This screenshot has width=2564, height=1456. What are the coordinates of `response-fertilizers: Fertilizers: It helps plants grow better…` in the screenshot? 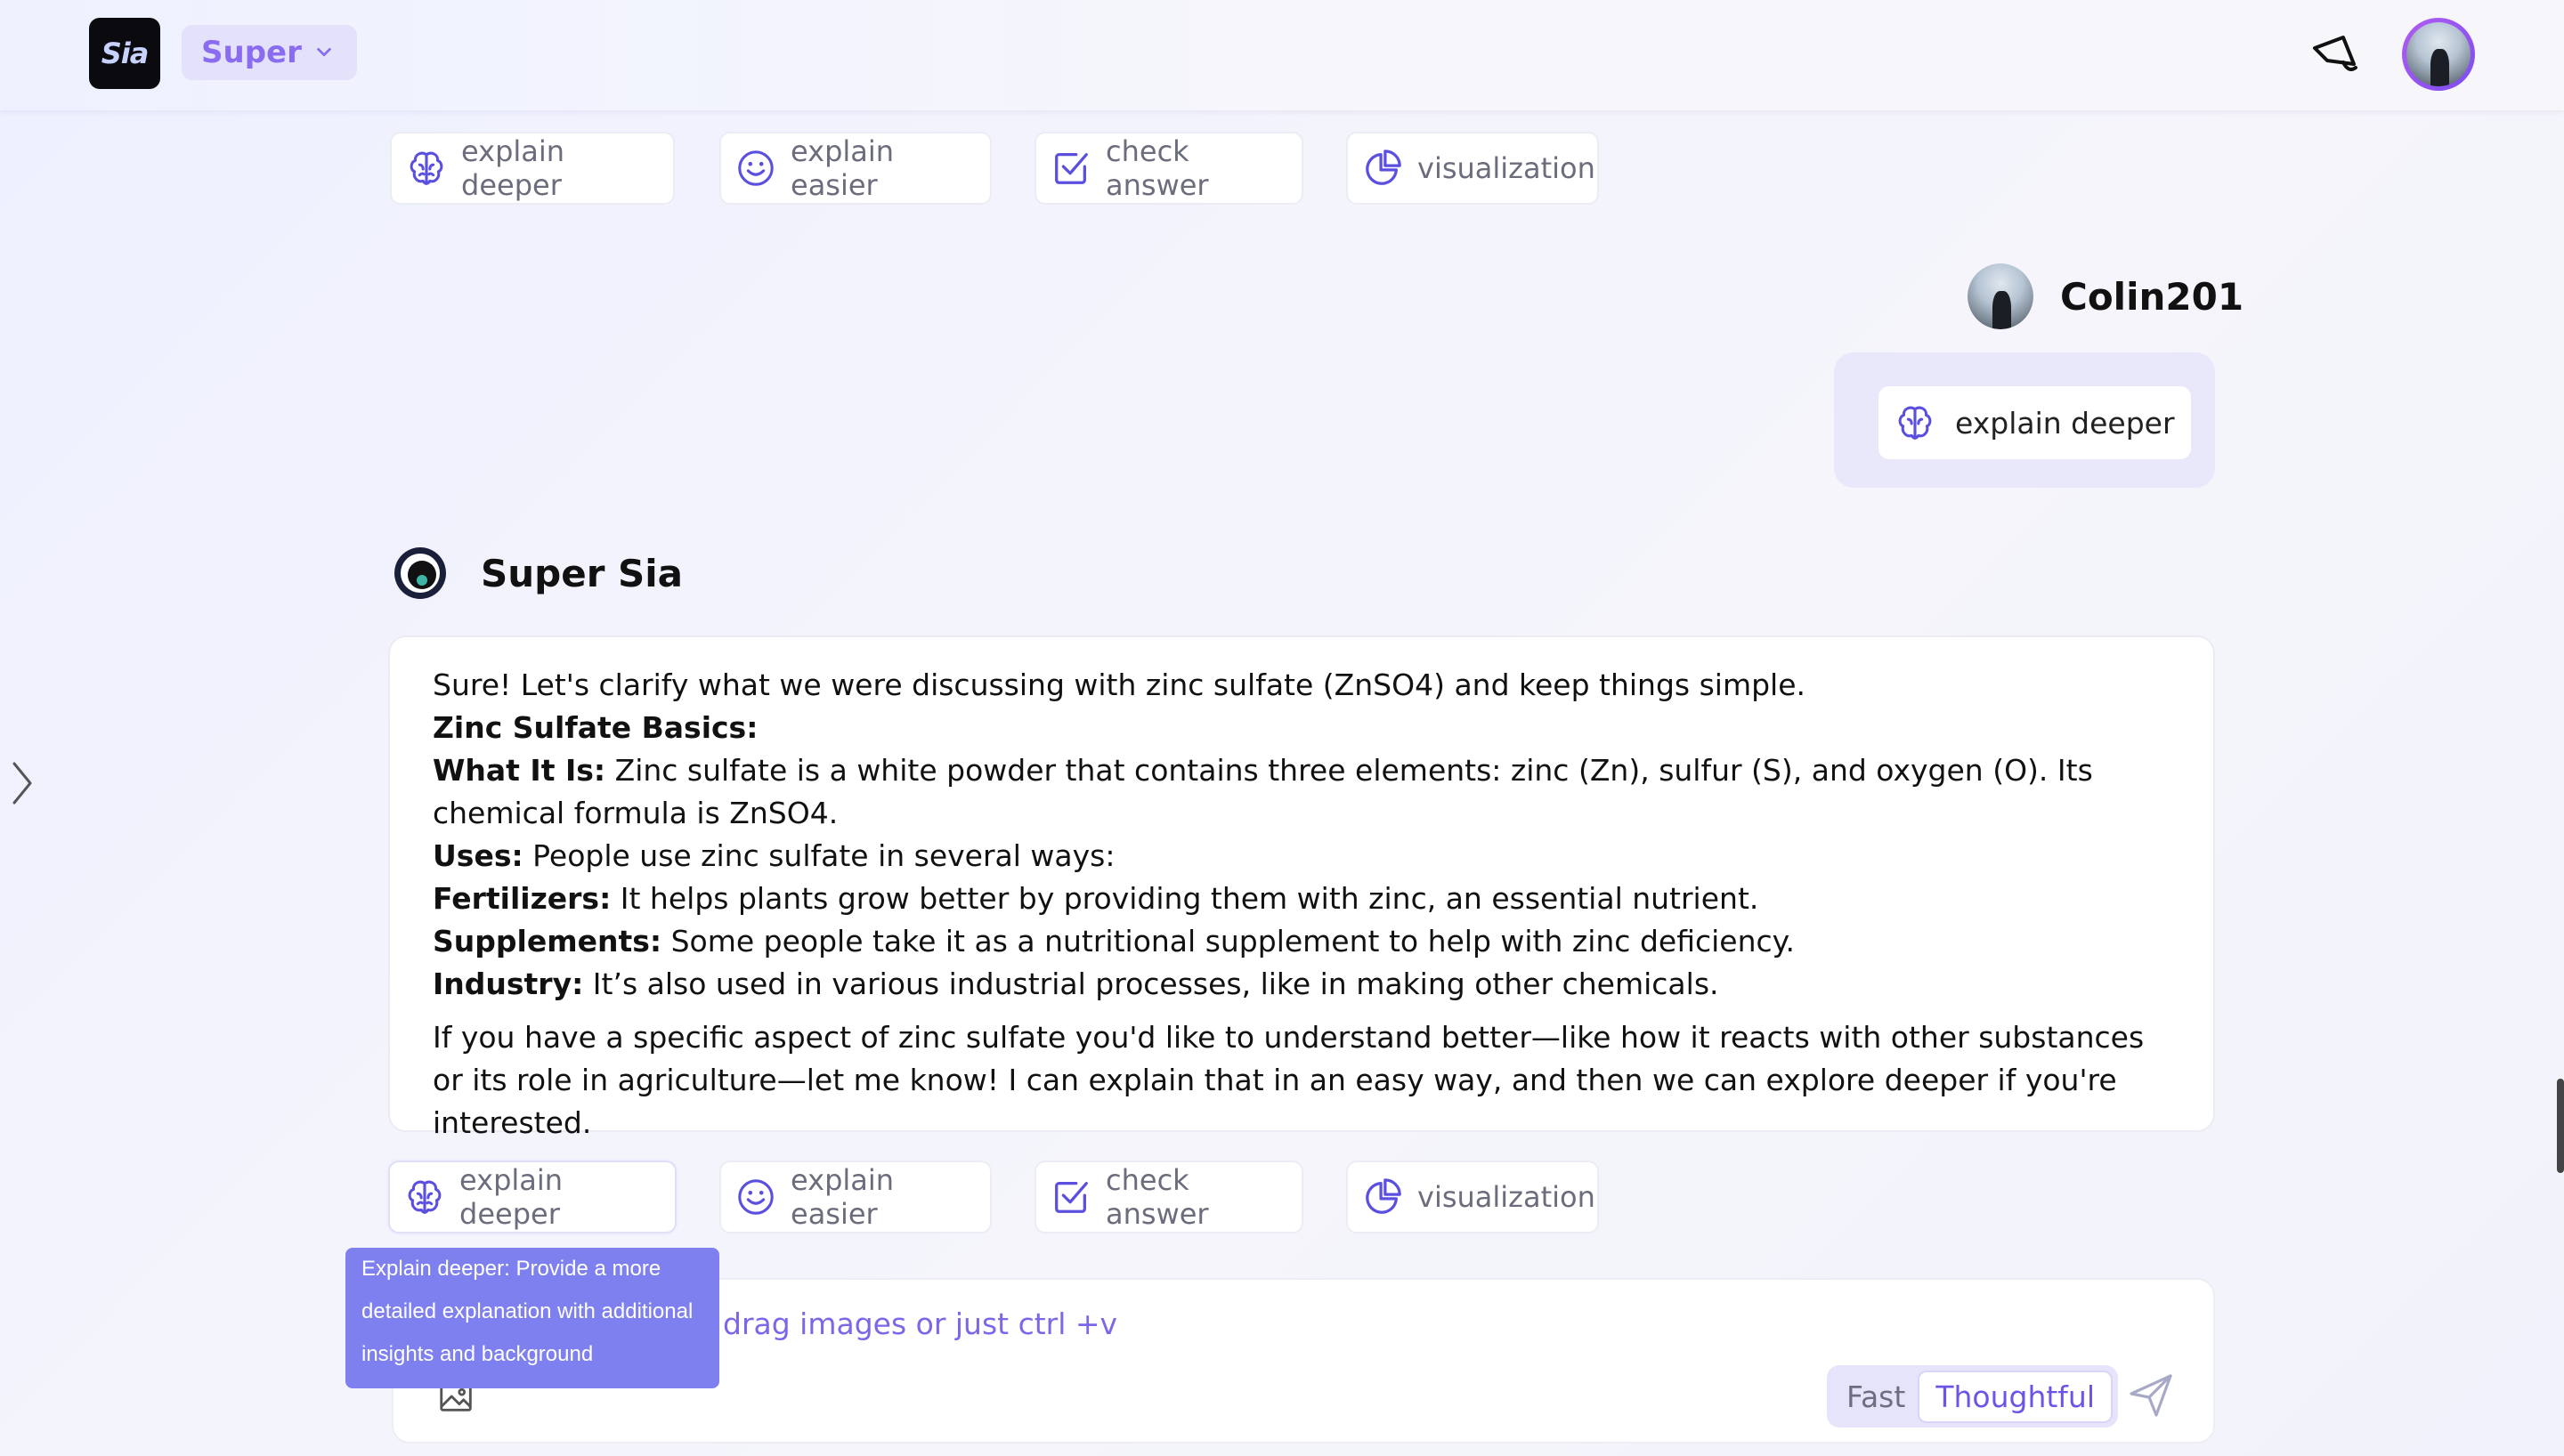 It's located at (1096, 898).